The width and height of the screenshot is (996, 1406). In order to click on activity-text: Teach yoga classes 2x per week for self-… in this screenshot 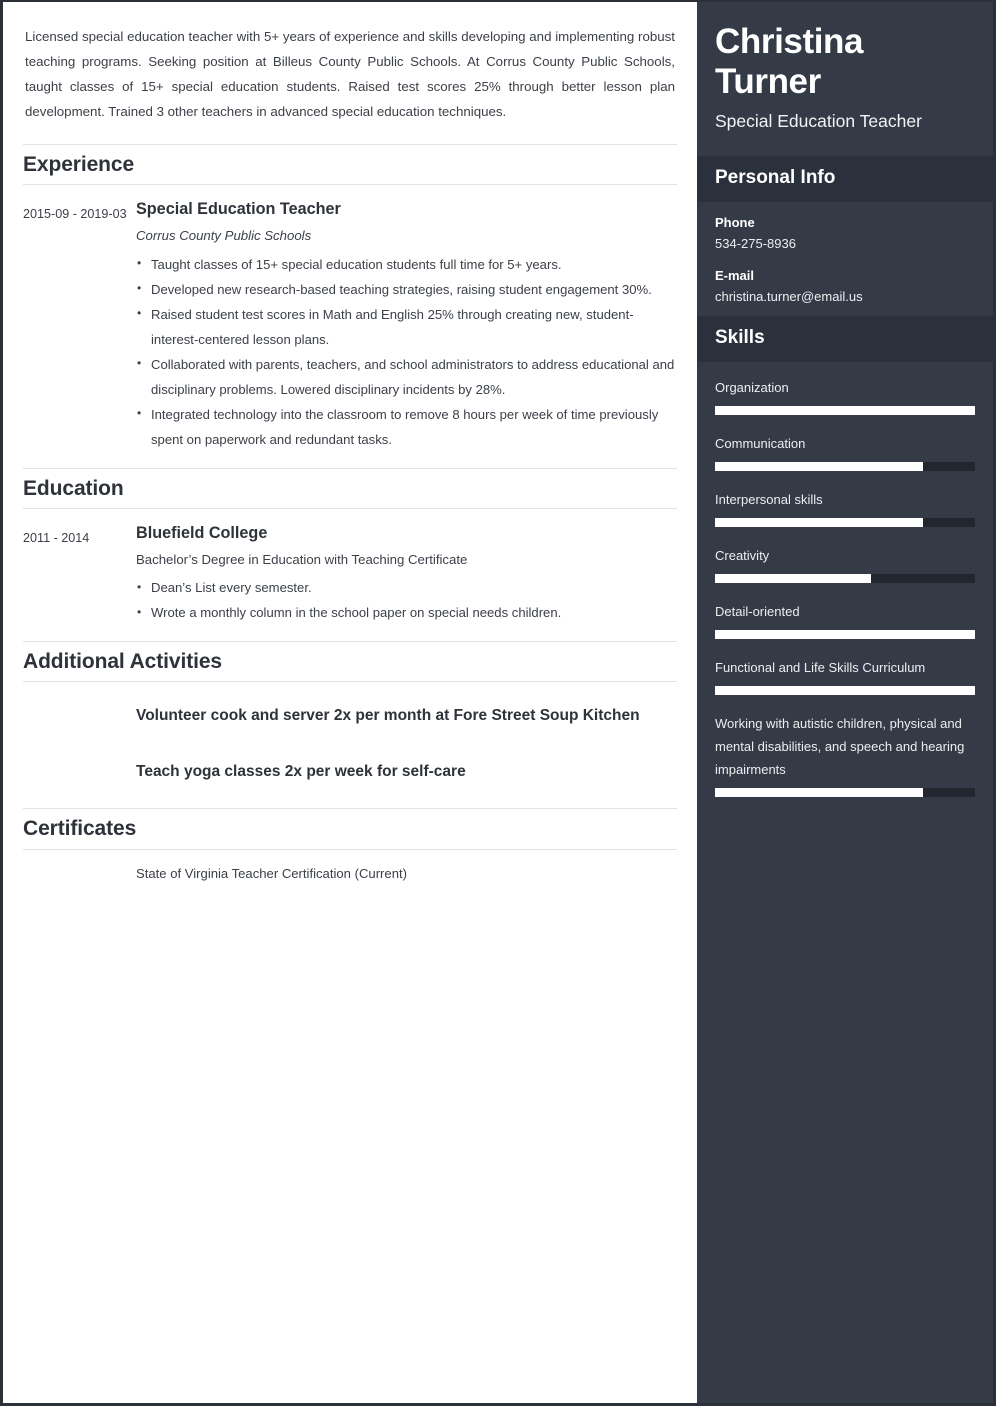, I will do `click(301, 772)`.